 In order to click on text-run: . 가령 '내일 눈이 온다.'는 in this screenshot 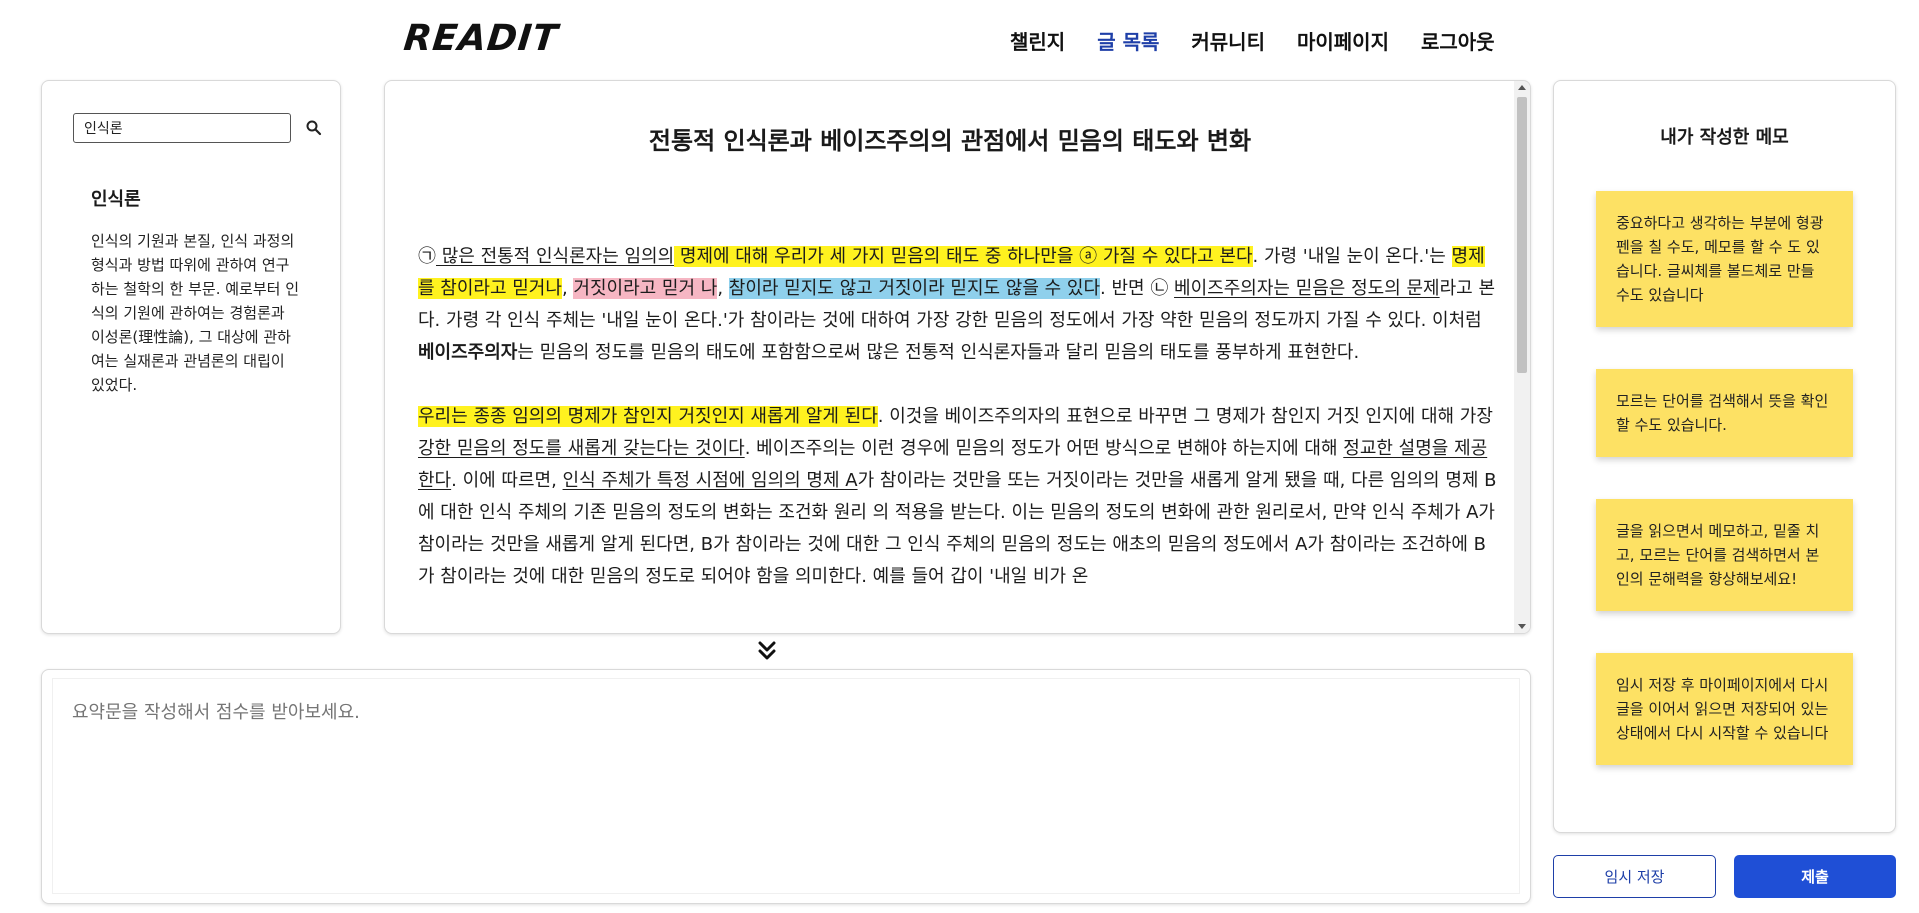, I will do `click(1352, 256)`.